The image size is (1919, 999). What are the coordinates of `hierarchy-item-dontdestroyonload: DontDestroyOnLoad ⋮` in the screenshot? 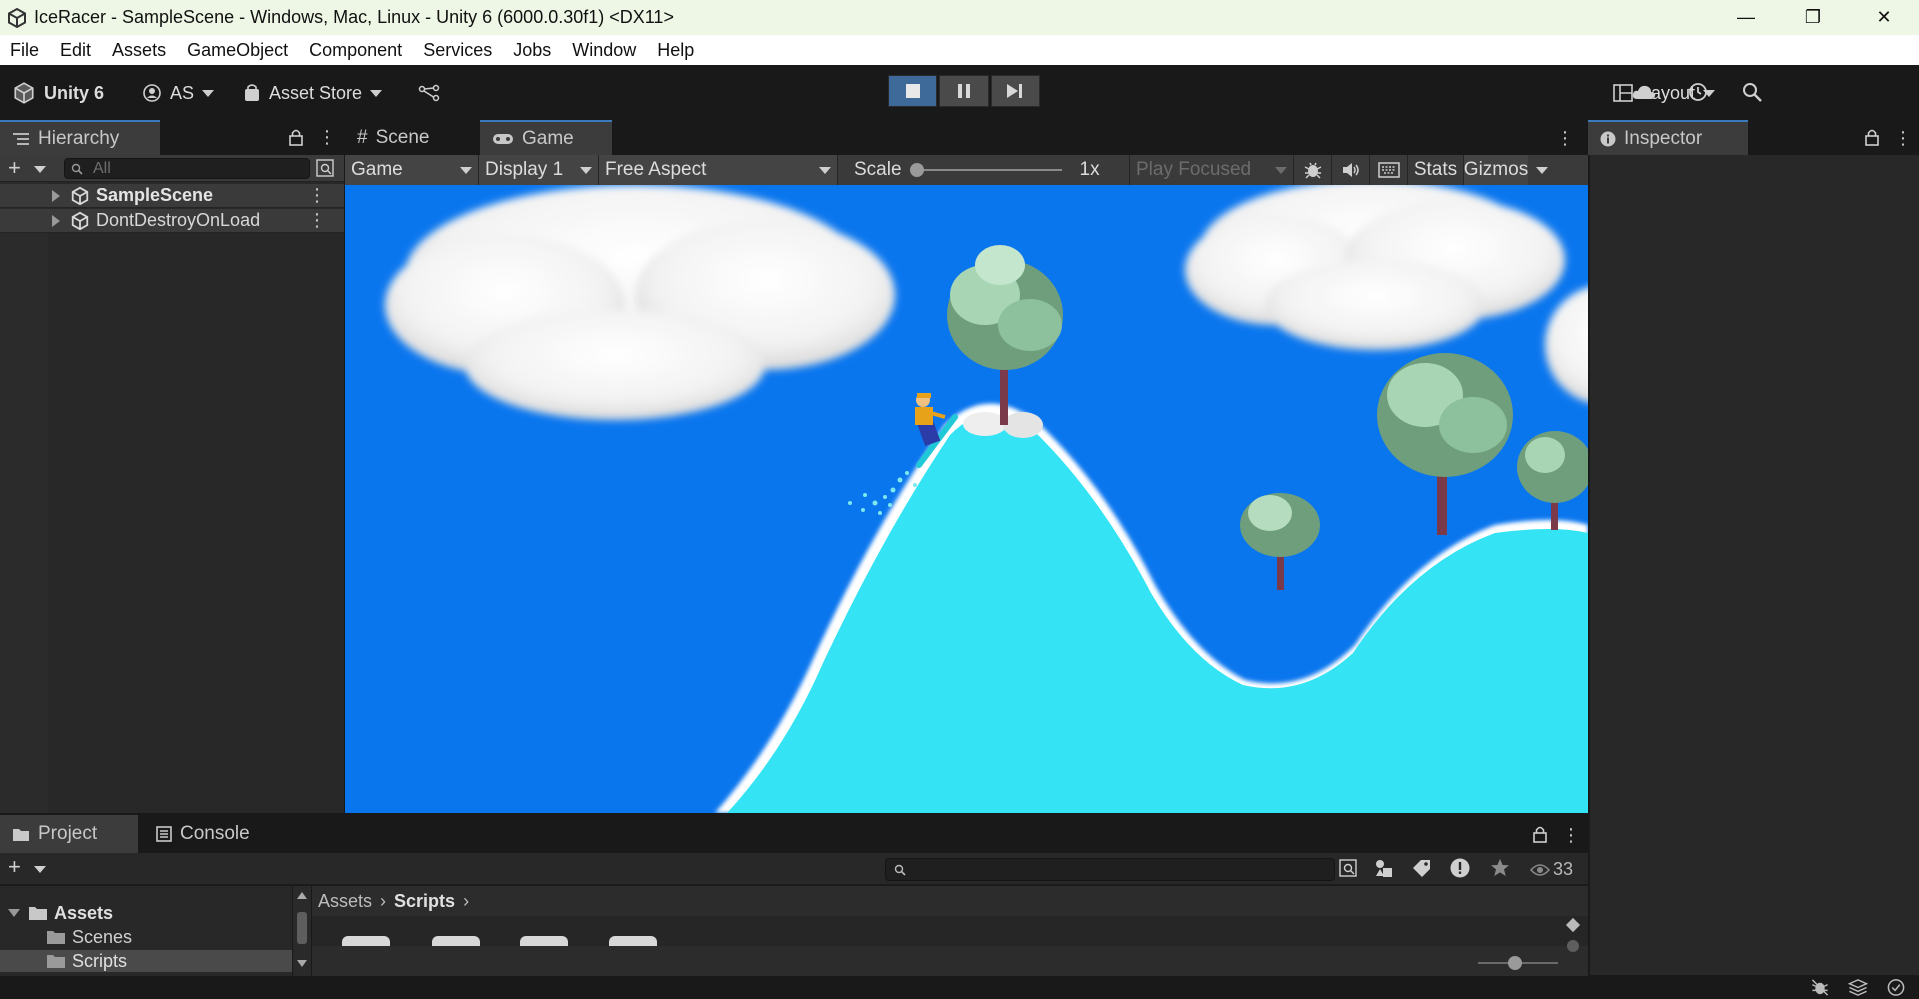 It's located at (172, 221).